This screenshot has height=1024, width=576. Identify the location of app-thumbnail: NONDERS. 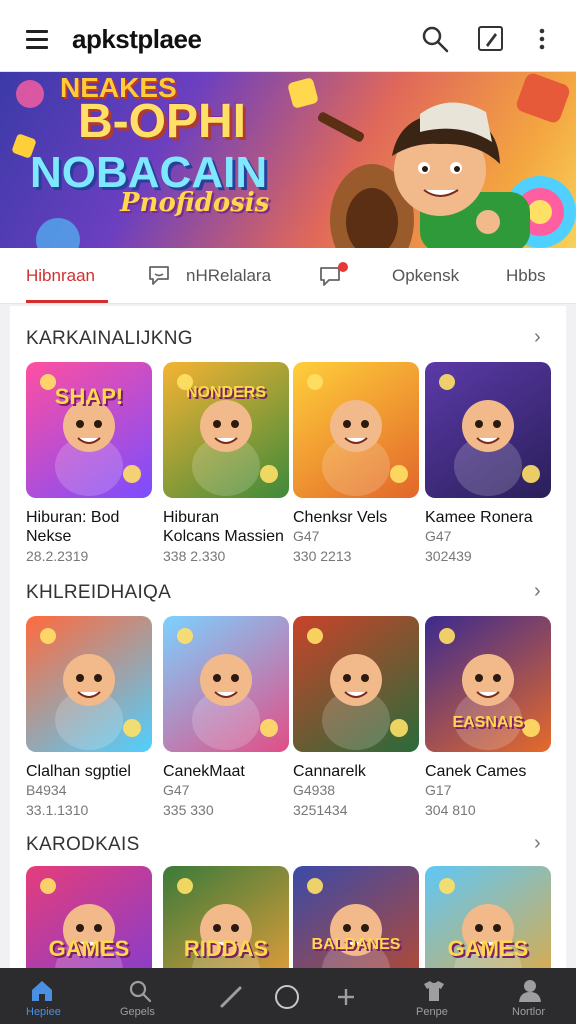
(226, 430).